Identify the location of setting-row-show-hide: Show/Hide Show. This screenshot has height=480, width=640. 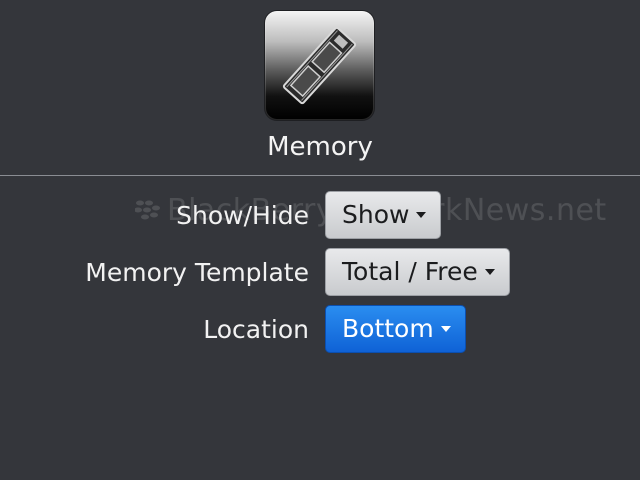
(320, 216).